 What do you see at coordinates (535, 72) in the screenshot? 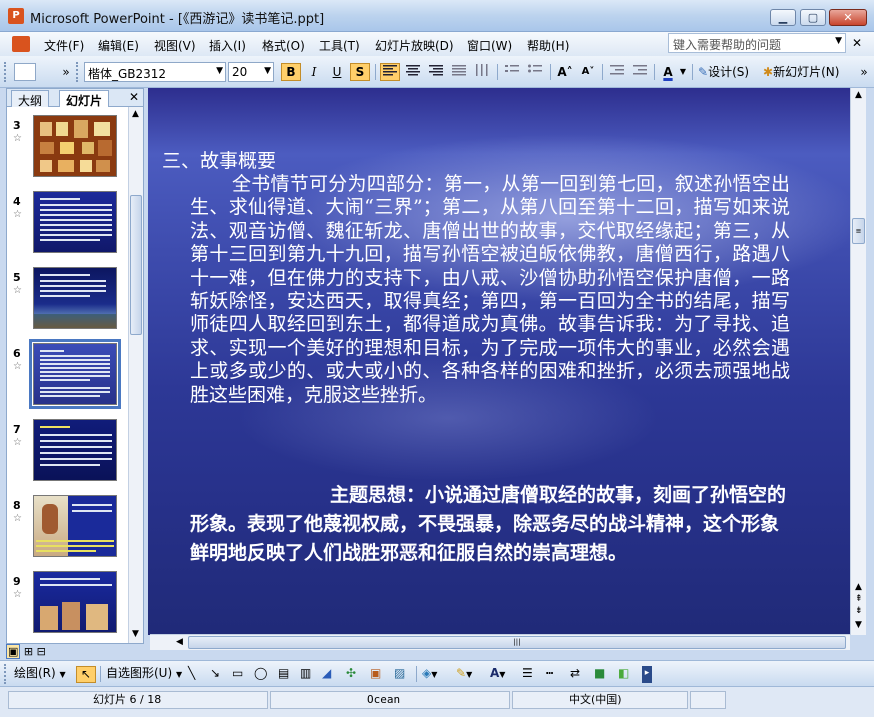
I see `bullets-button` at bounding box center [535, 72].